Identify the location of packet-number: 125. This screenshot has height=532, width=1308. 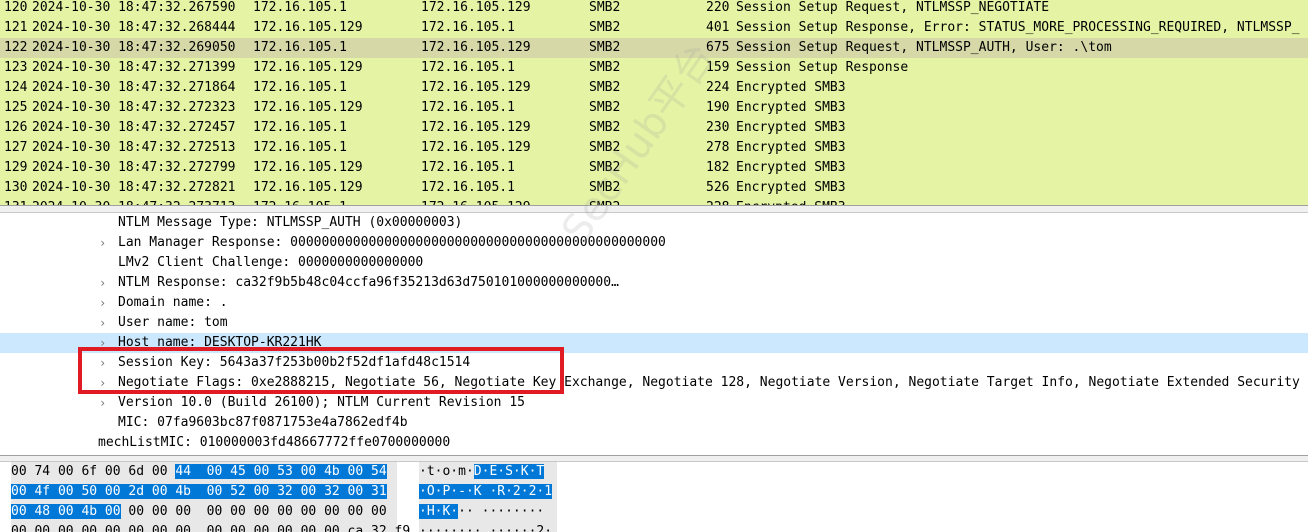
(16, 107).